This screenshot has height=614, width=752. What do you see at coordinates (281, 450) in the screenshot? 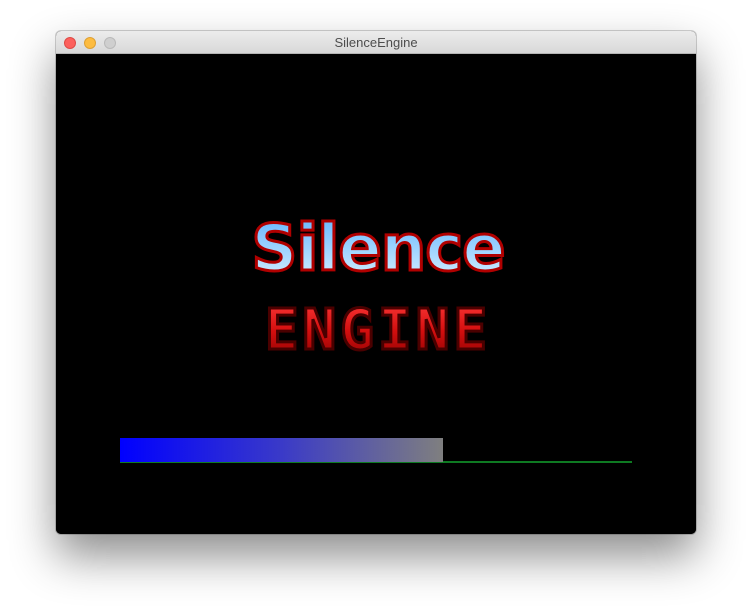
I see `loading-progress-bar` at bounding box center [281, 450].